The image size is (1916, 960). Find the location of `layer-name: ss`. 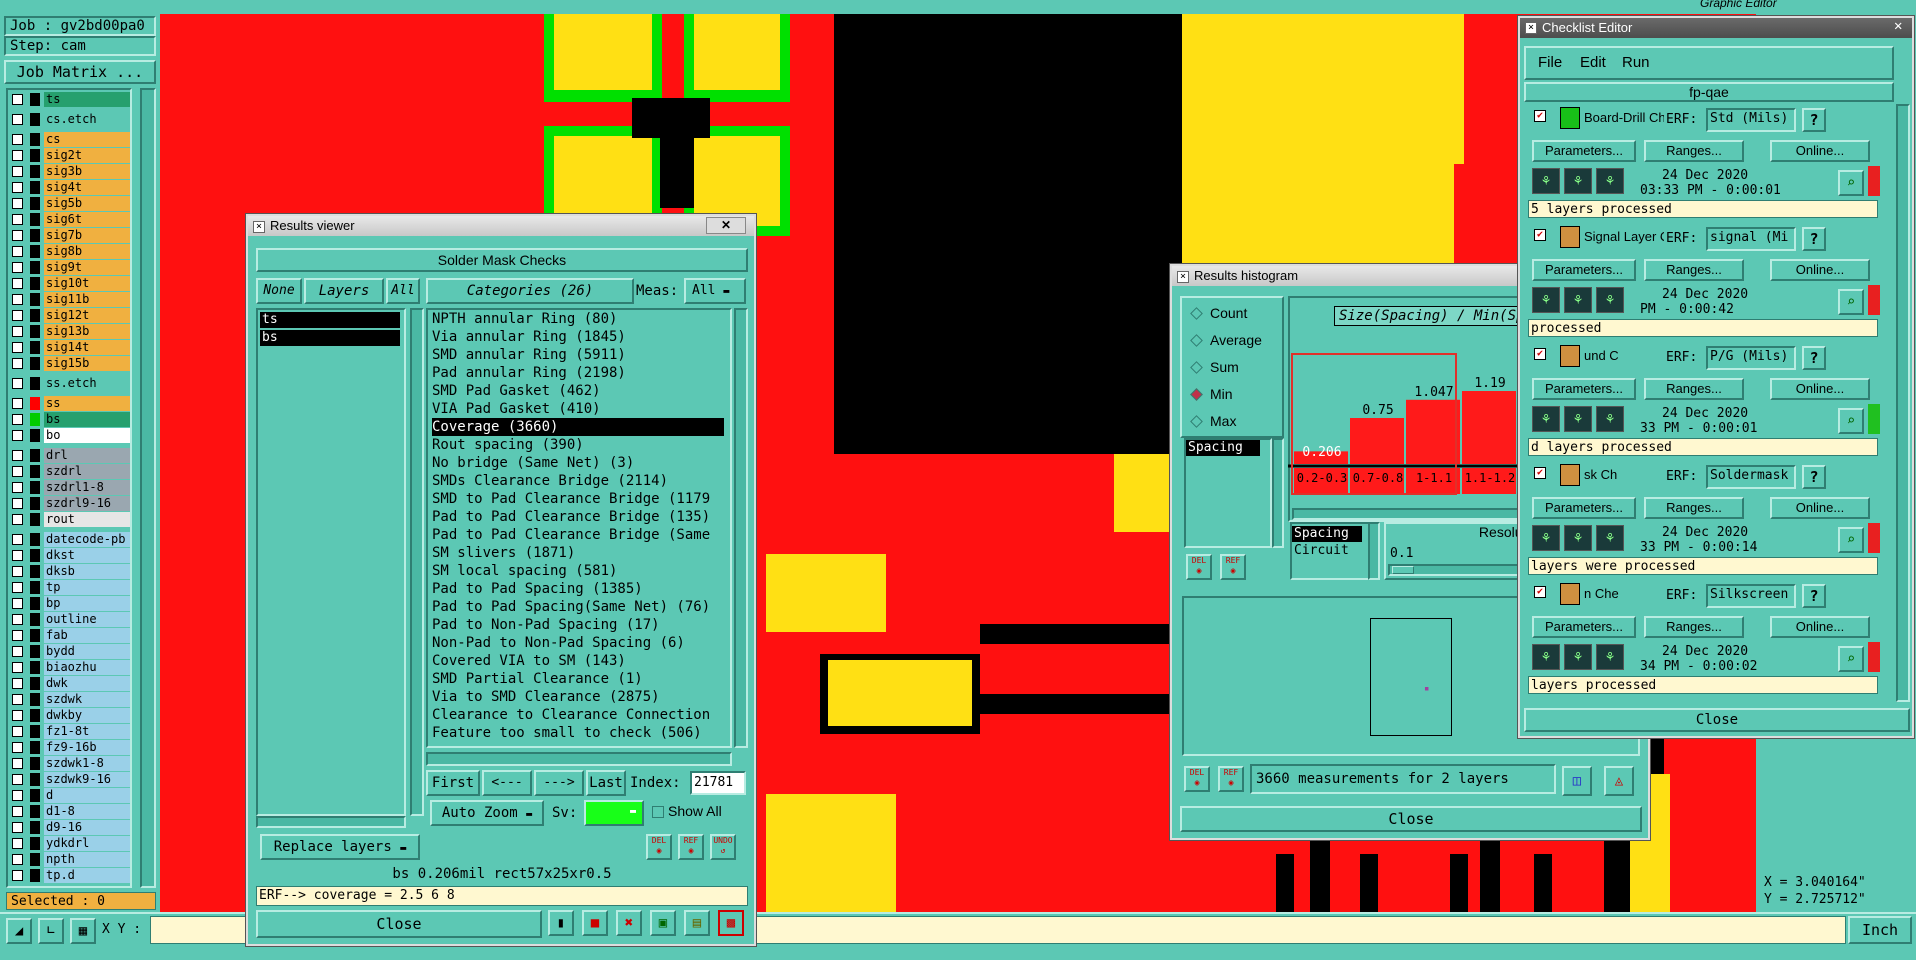

layer-name: ss is located at coordinates (87, 403).